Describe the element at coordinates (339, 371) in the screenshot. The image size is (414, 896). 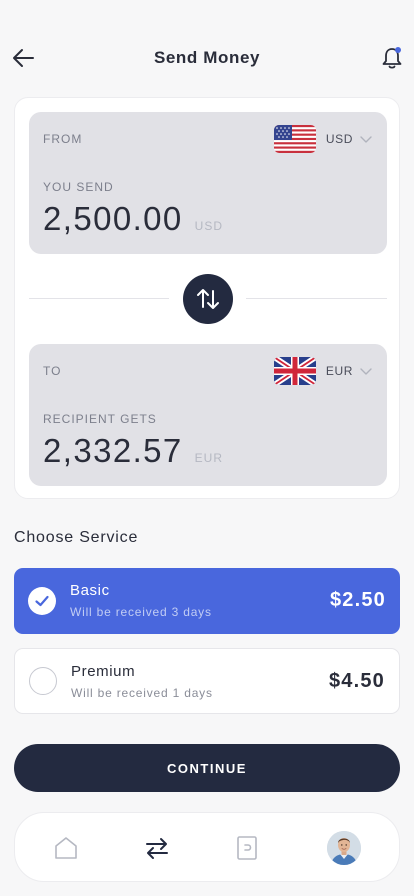
I see `to-currency-code: EUR` at that location.